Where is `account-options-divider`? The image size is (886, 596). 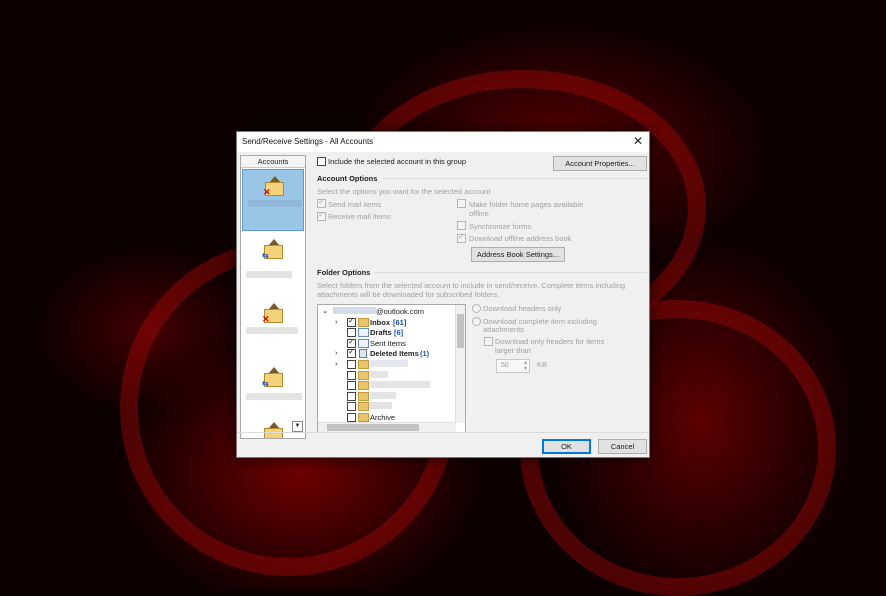 account-options-divider is located at coordinates (515, 178).